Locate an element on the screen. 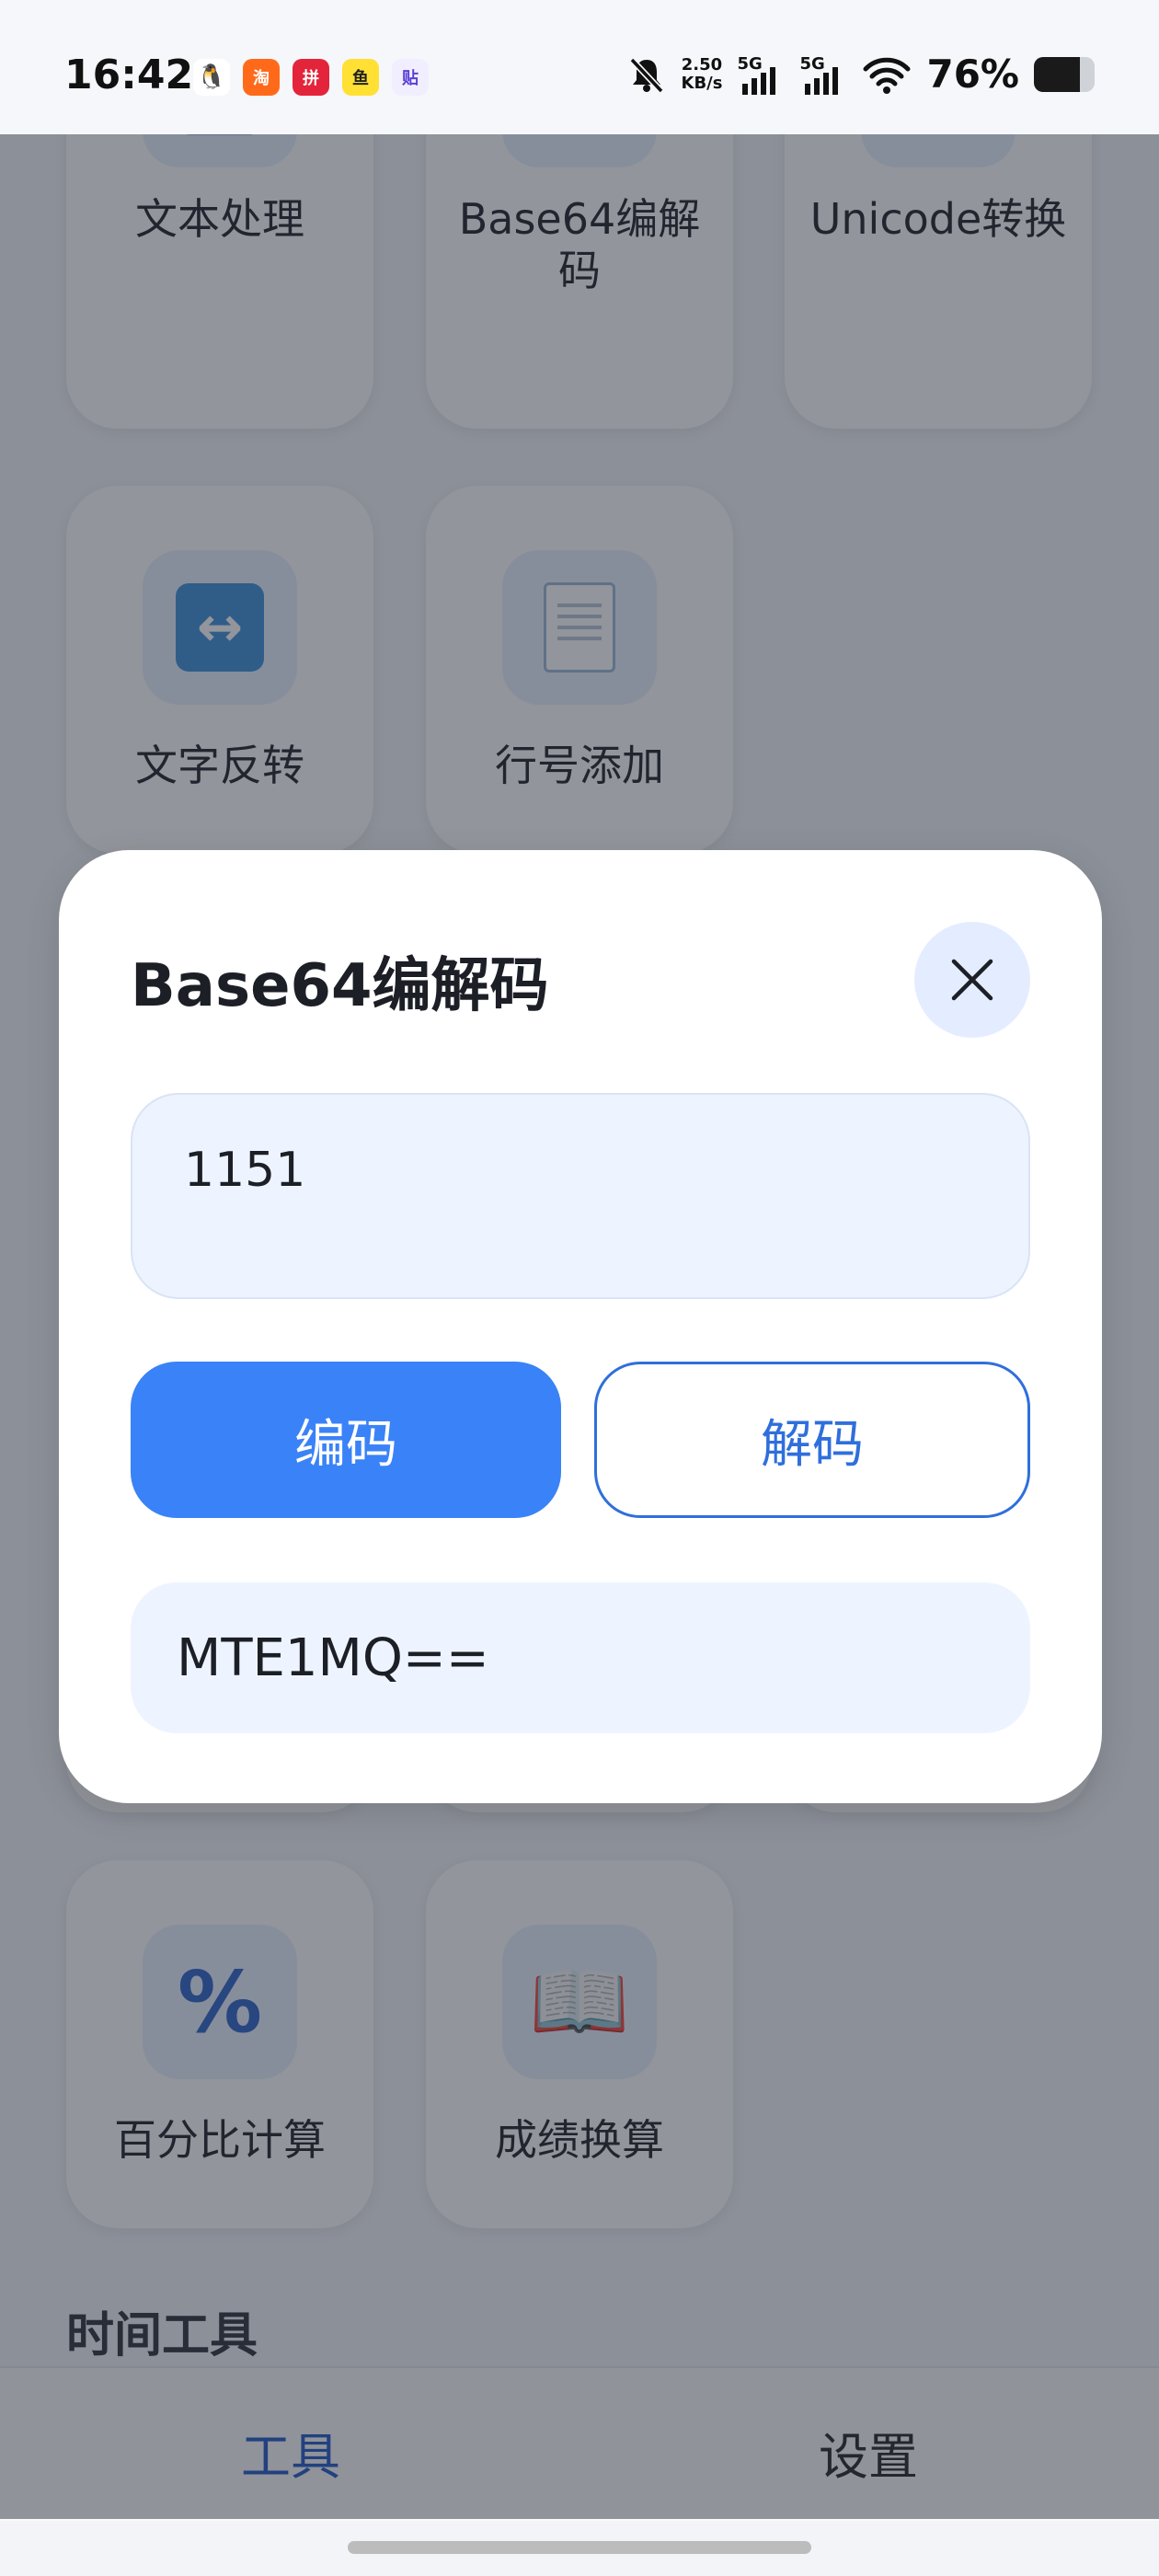 This screenshot has height=2576, width=1159. base64-input: 1151 is located at coordinates (580, 1196).